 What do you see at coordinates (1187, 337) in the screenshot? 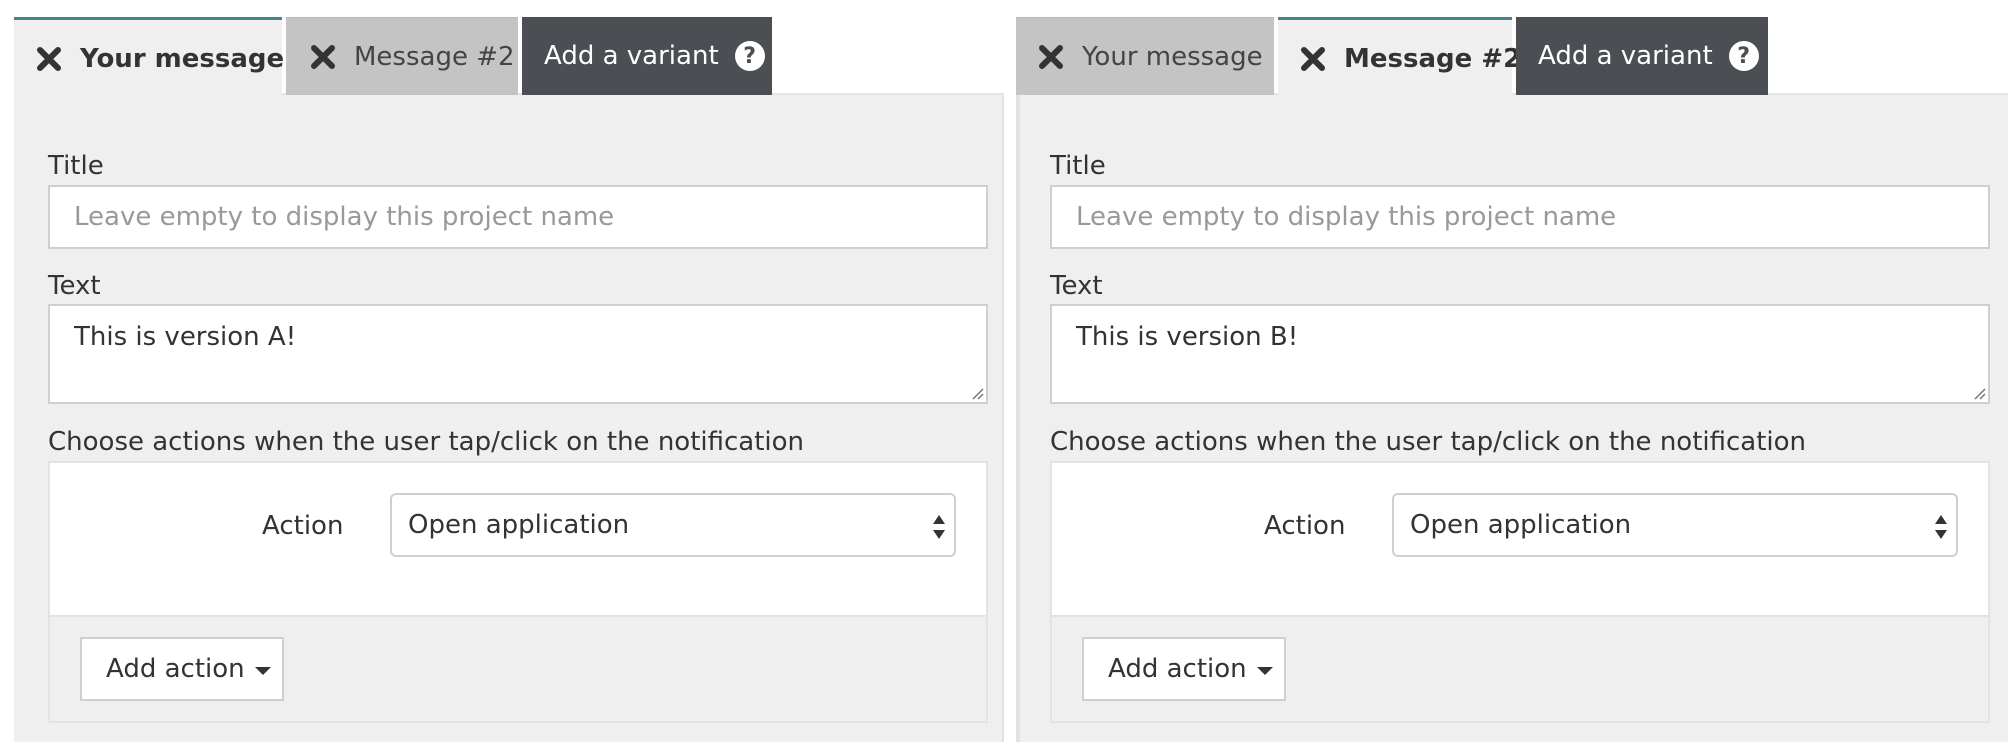
I see `text-value: This is version B!` at bounding box center [1187, 337].